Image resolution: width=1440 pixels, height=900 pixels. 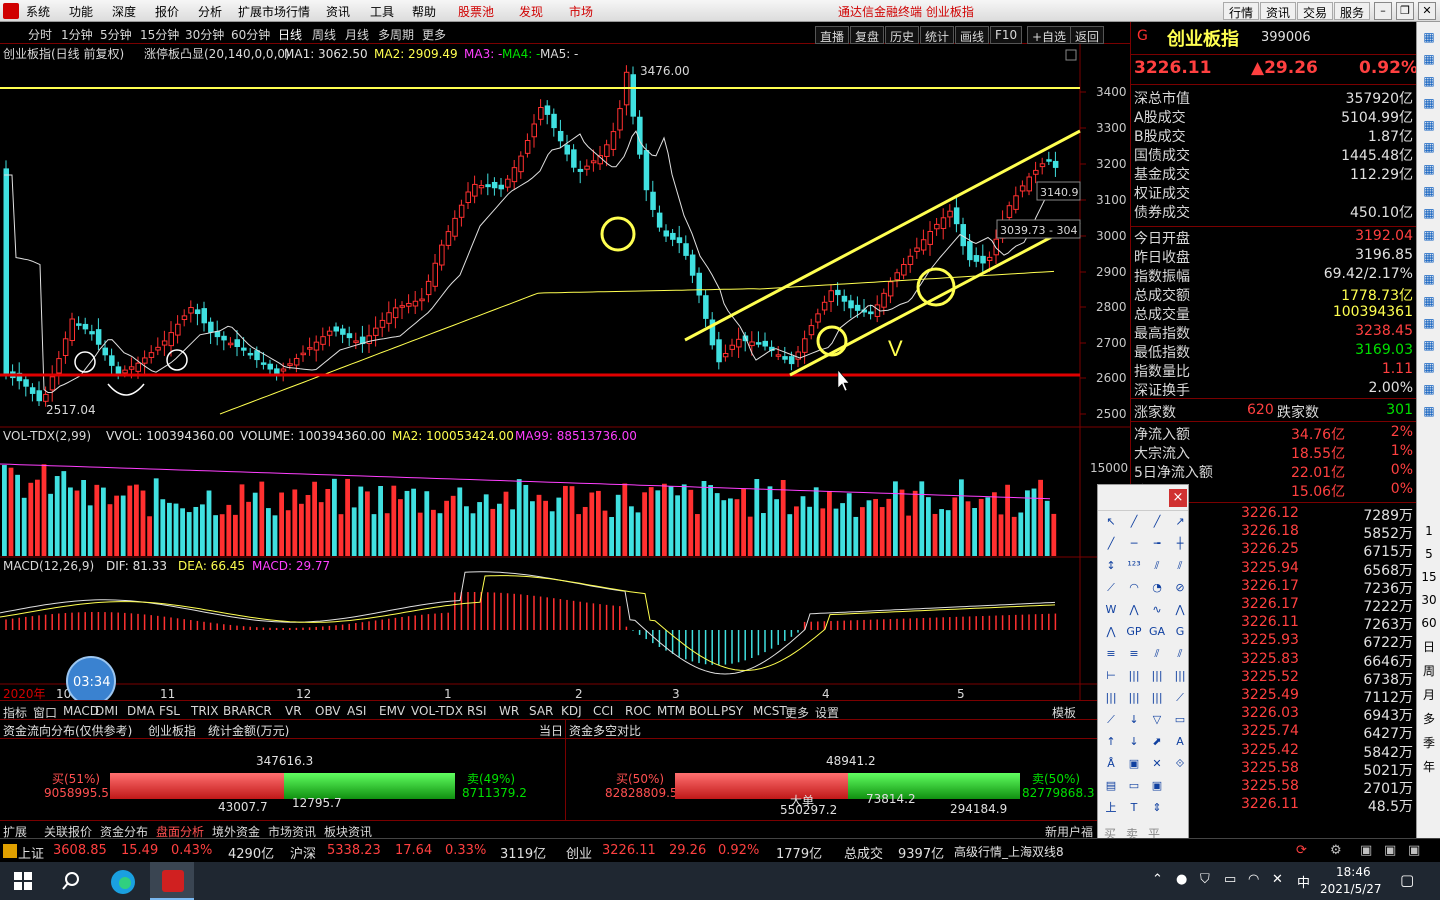 What do you see at coordinates (81, 711) in the screenshot?
I see `indicator-tab-2: MACD` at bounding box center [81, 711].